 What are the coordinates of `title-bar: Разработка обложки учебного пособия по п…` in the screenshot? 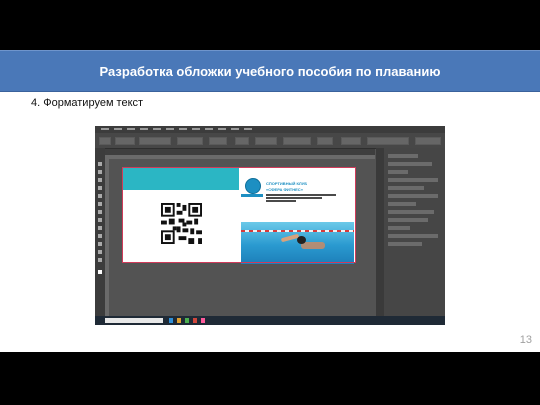 It's located at (270, 71).